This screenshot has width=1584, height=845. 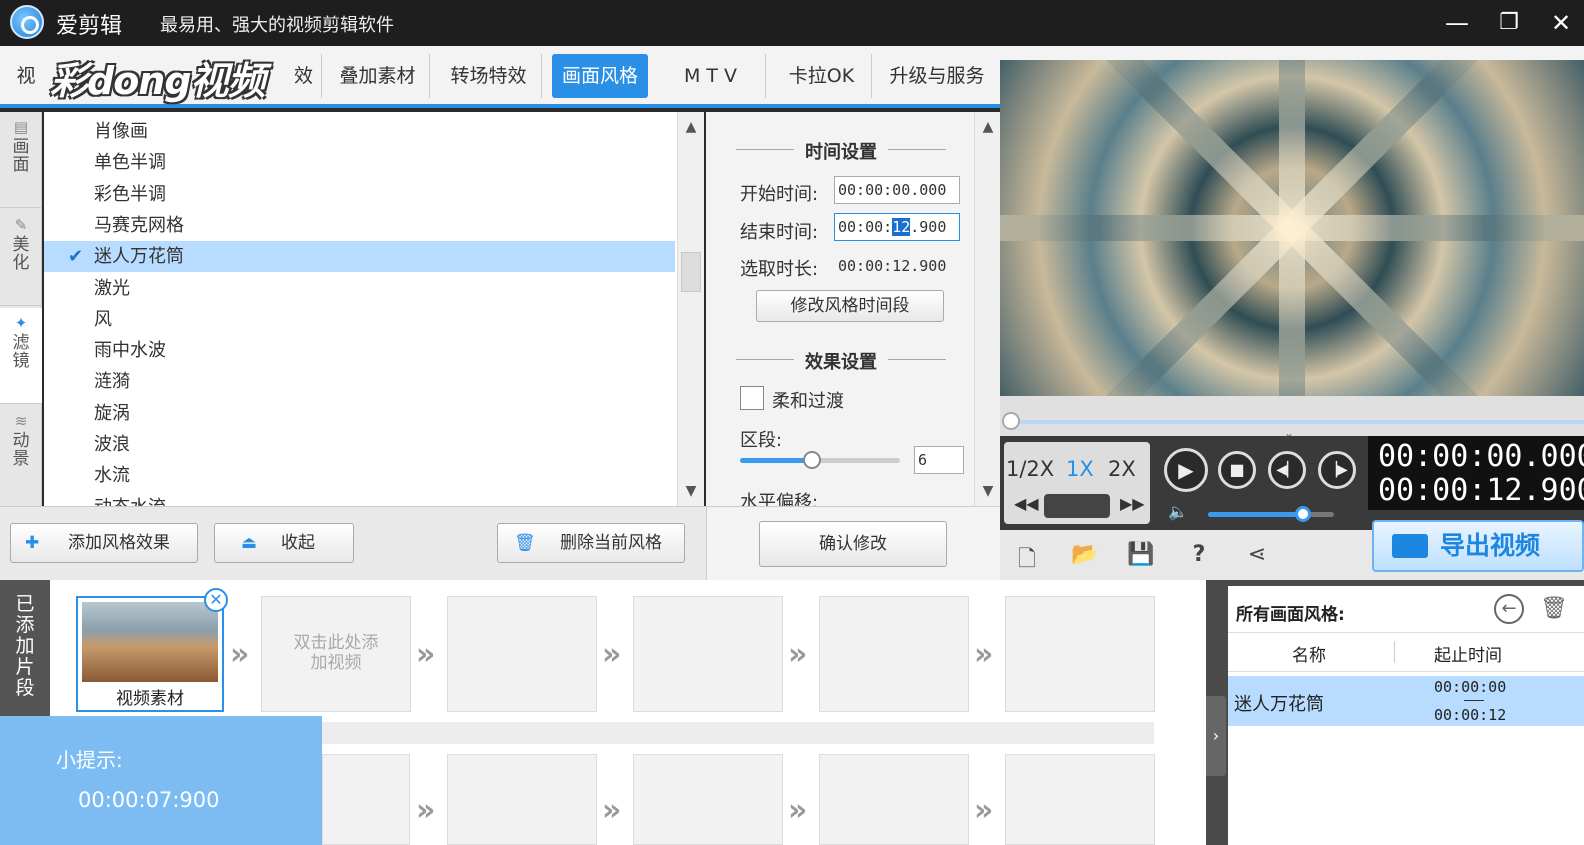 What do you see at coordinates (939, 460) in the screenshot?
I see `section-input: 6` at bounding box center [939, 460].